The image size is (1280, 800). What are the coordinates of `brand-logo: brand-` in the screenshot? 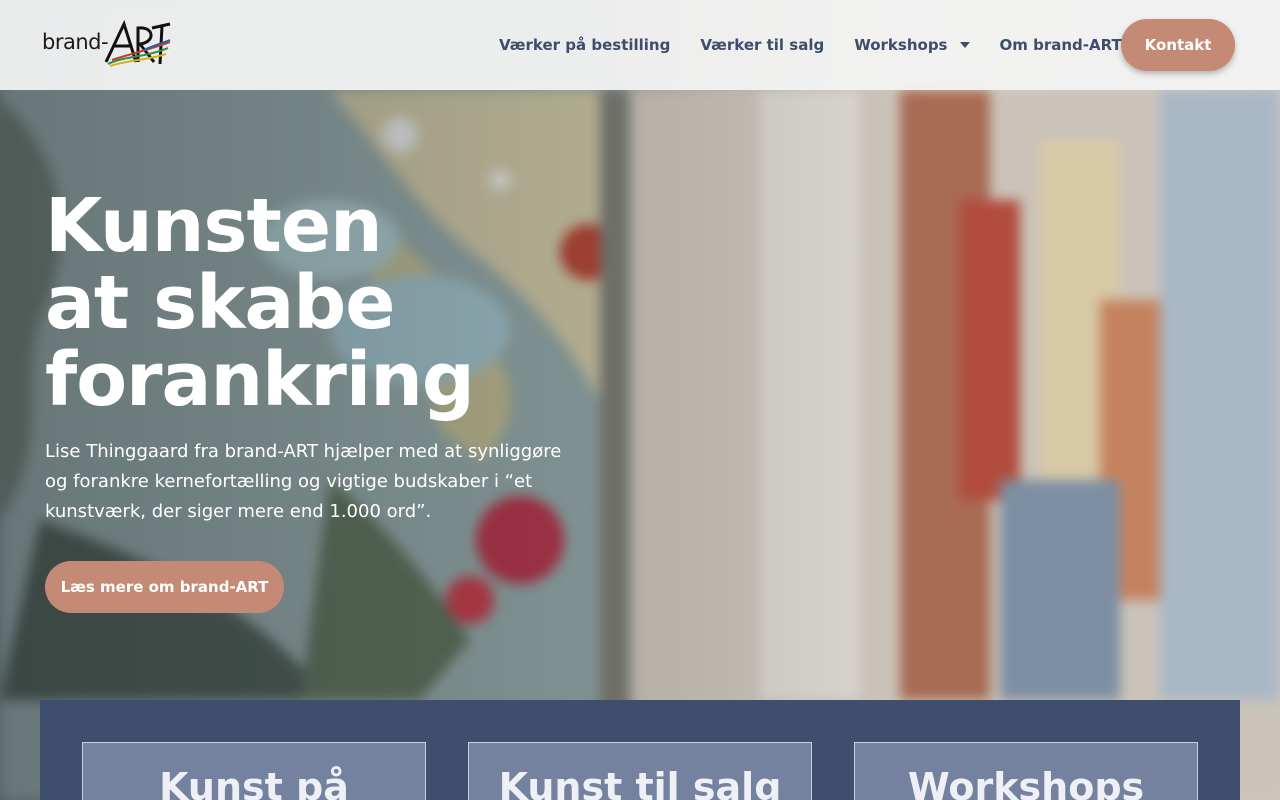 It's located at (107, 45).